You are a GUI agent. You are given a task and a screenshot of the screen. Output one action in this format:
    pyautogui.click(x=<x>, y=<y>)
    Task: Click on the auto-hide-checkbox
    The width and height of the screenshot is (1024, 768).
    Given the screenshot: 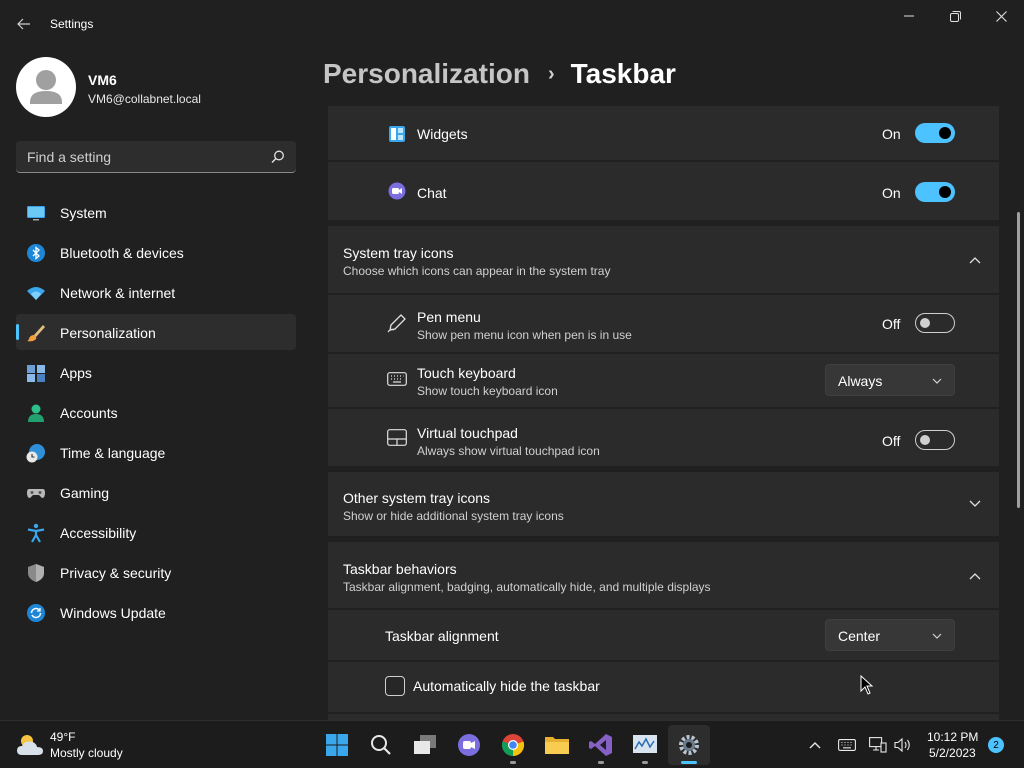 What is the action you would take?
    pyautogui.click(x=395, y=686)
    